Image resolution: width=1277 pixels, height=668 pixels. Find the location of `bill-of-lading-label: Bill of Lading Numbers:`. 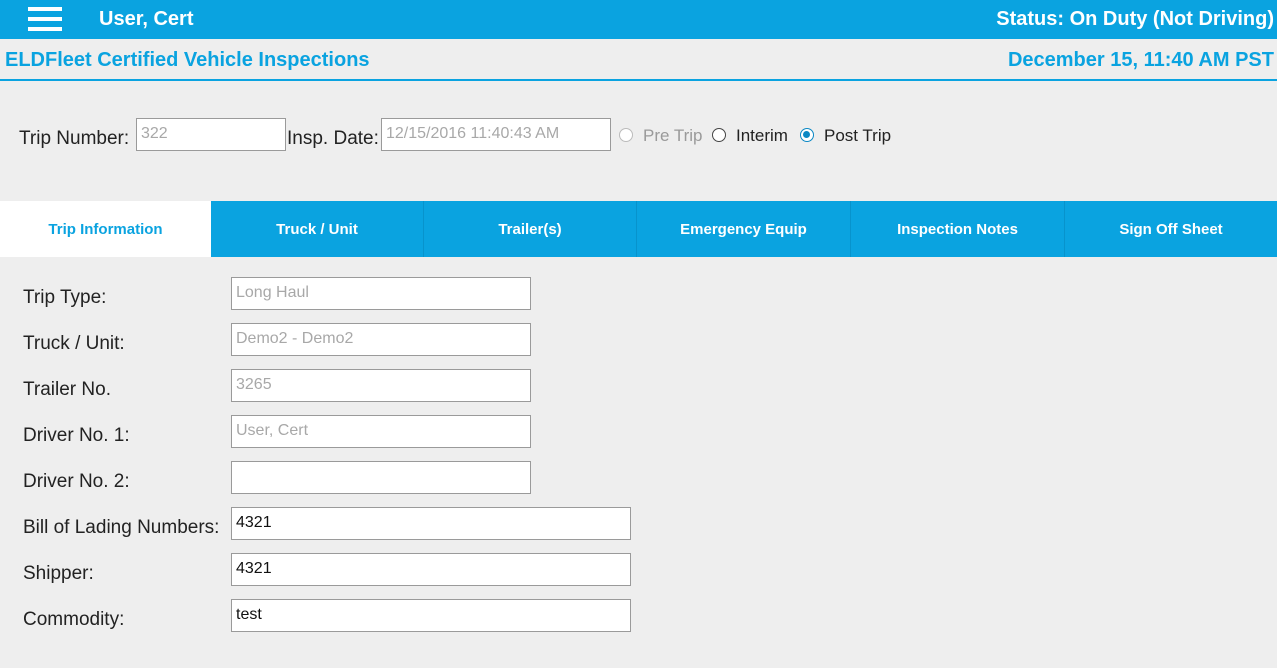

bill-of-lading-label: Bill of Lading Numbers: is located at coordinates (121, 527).